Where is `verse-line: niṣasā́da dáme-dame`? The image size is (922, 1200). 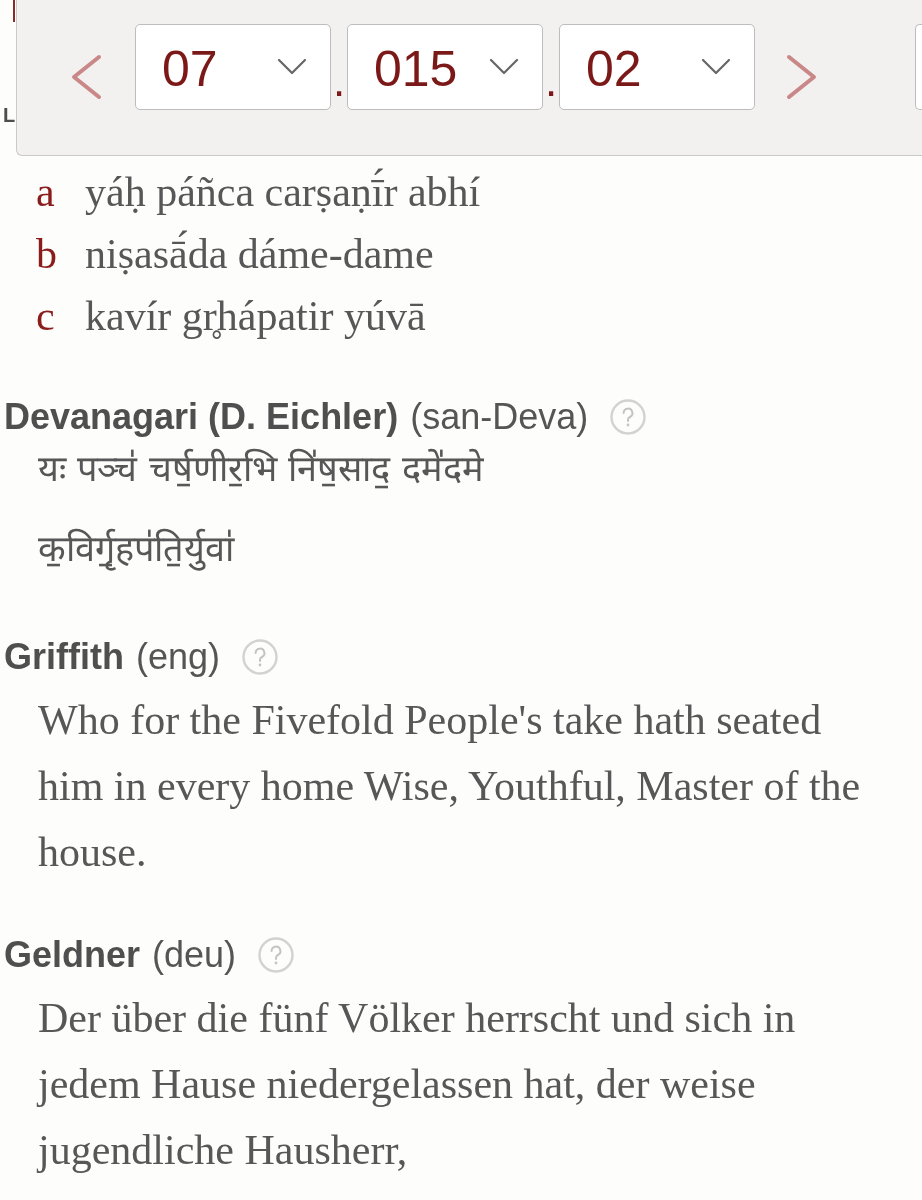
verse-line: niṣasā́da dáme-dame is located at coordinates (259, 254).